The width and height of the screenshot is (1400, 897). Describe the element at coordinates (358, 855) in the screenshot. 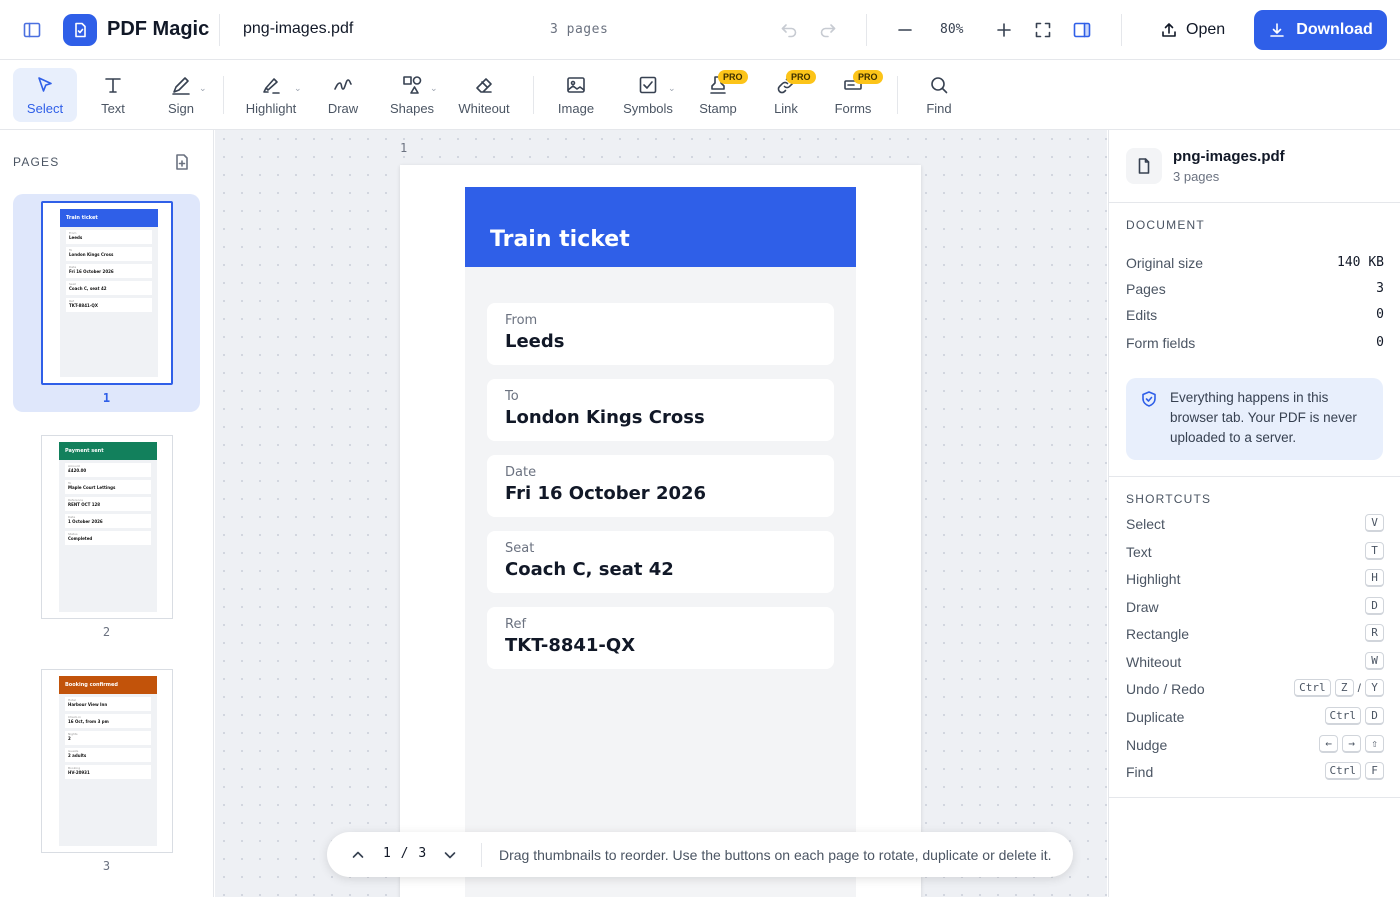

I see `chevron-up-icon` at that location.